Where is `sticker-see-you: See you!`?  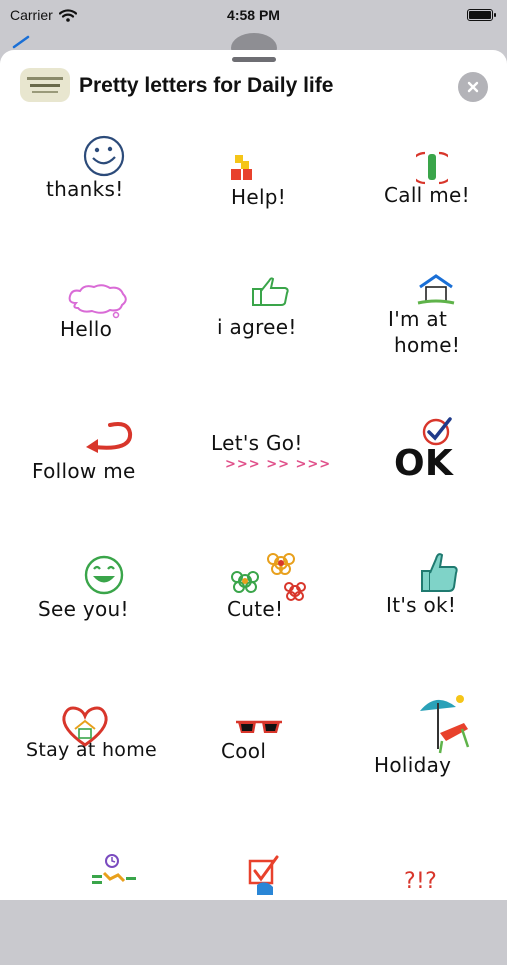 sticker-see-you: See you! is located at coordinates (84, 615).